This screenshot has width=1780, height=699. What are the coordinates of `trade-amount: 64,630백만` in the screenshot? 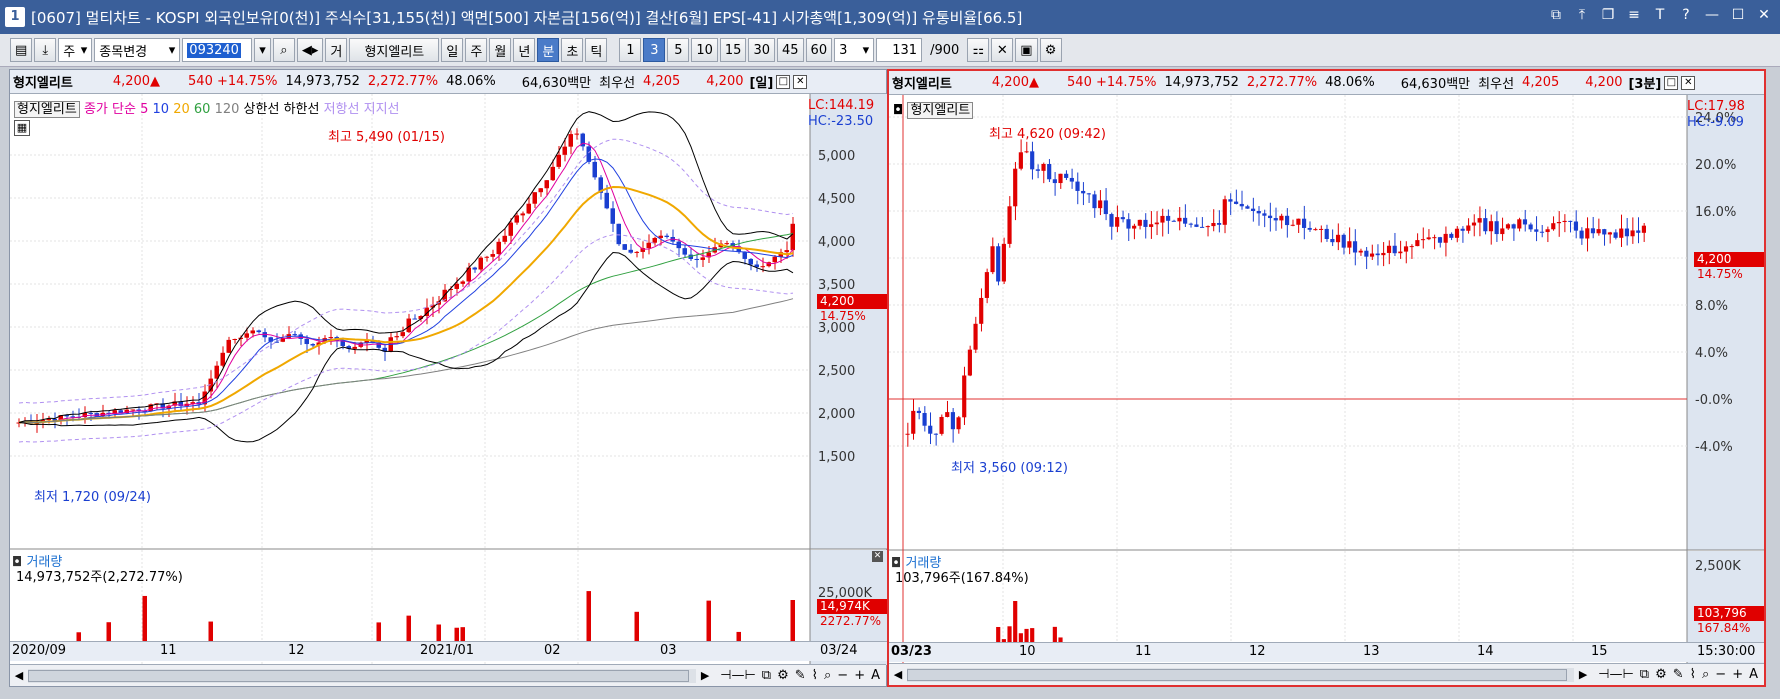 It's located at (556, 83).